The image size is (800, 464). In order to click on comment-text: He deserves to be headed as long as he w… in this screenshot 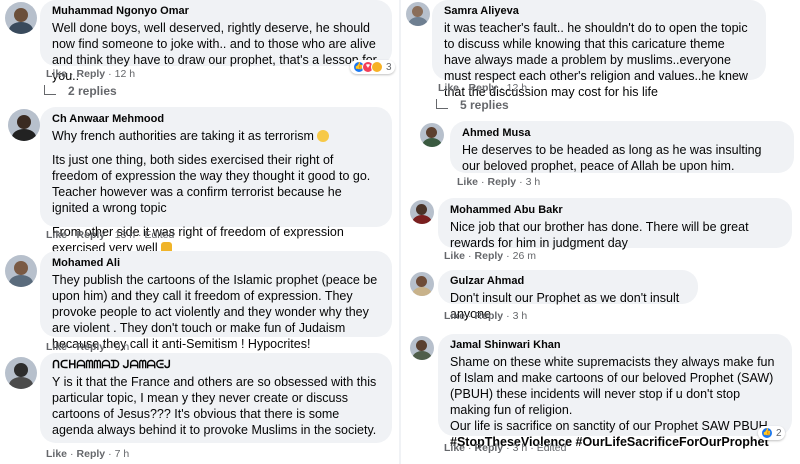, I will do `click(612, 158)`.